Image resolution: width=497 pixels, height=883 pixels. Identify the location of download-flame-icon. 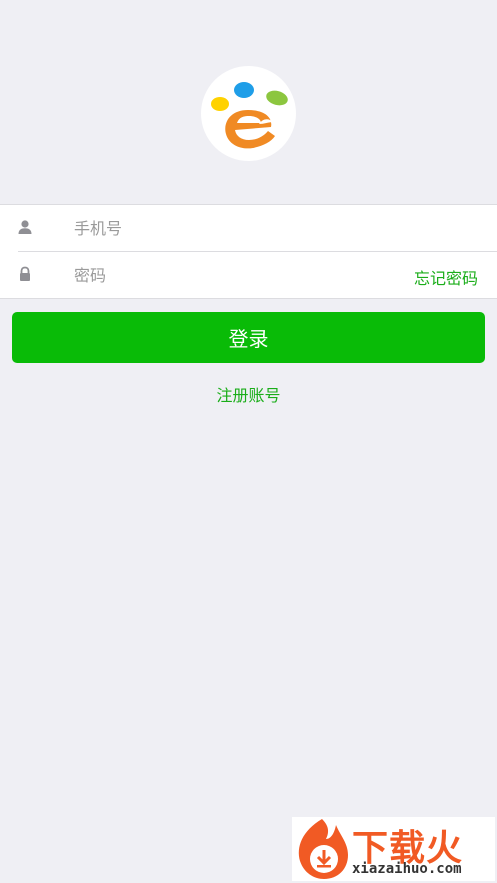
(323, 849).